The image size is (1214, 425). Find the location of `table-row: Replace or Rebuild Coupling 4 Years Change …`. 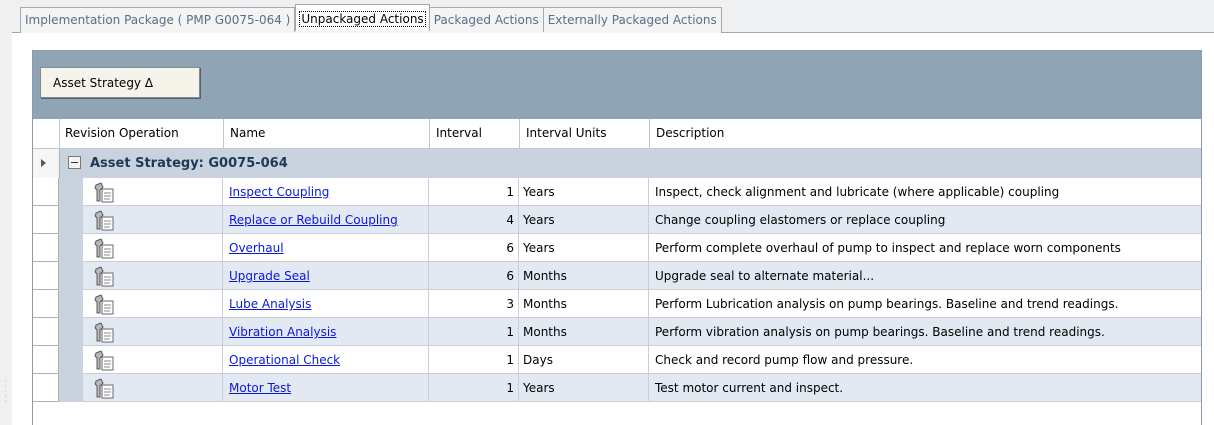

table-row: Replace or Rebuild Coupling 4 Years Change … is located at coordinates (617, 220).